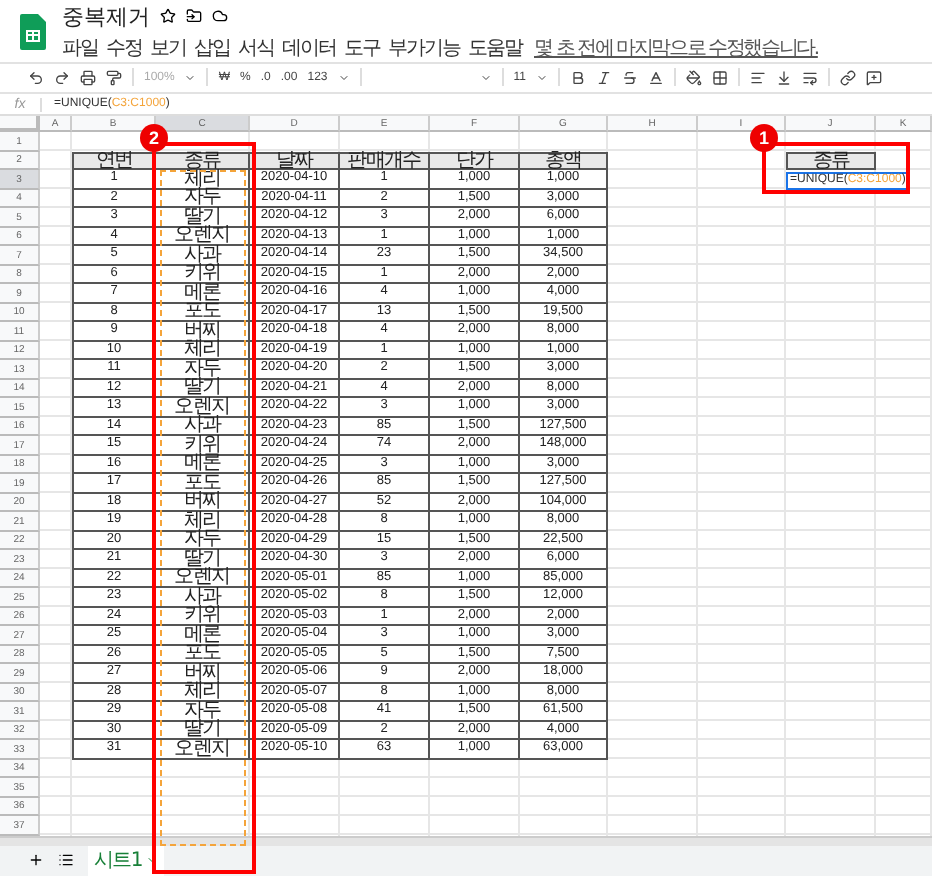 This screenshot has height=876, width=932. What do you see at coordinates (203, 750) in the screenshot?
I see `table-cell: 오렌지` at bounding box center [203, 750].